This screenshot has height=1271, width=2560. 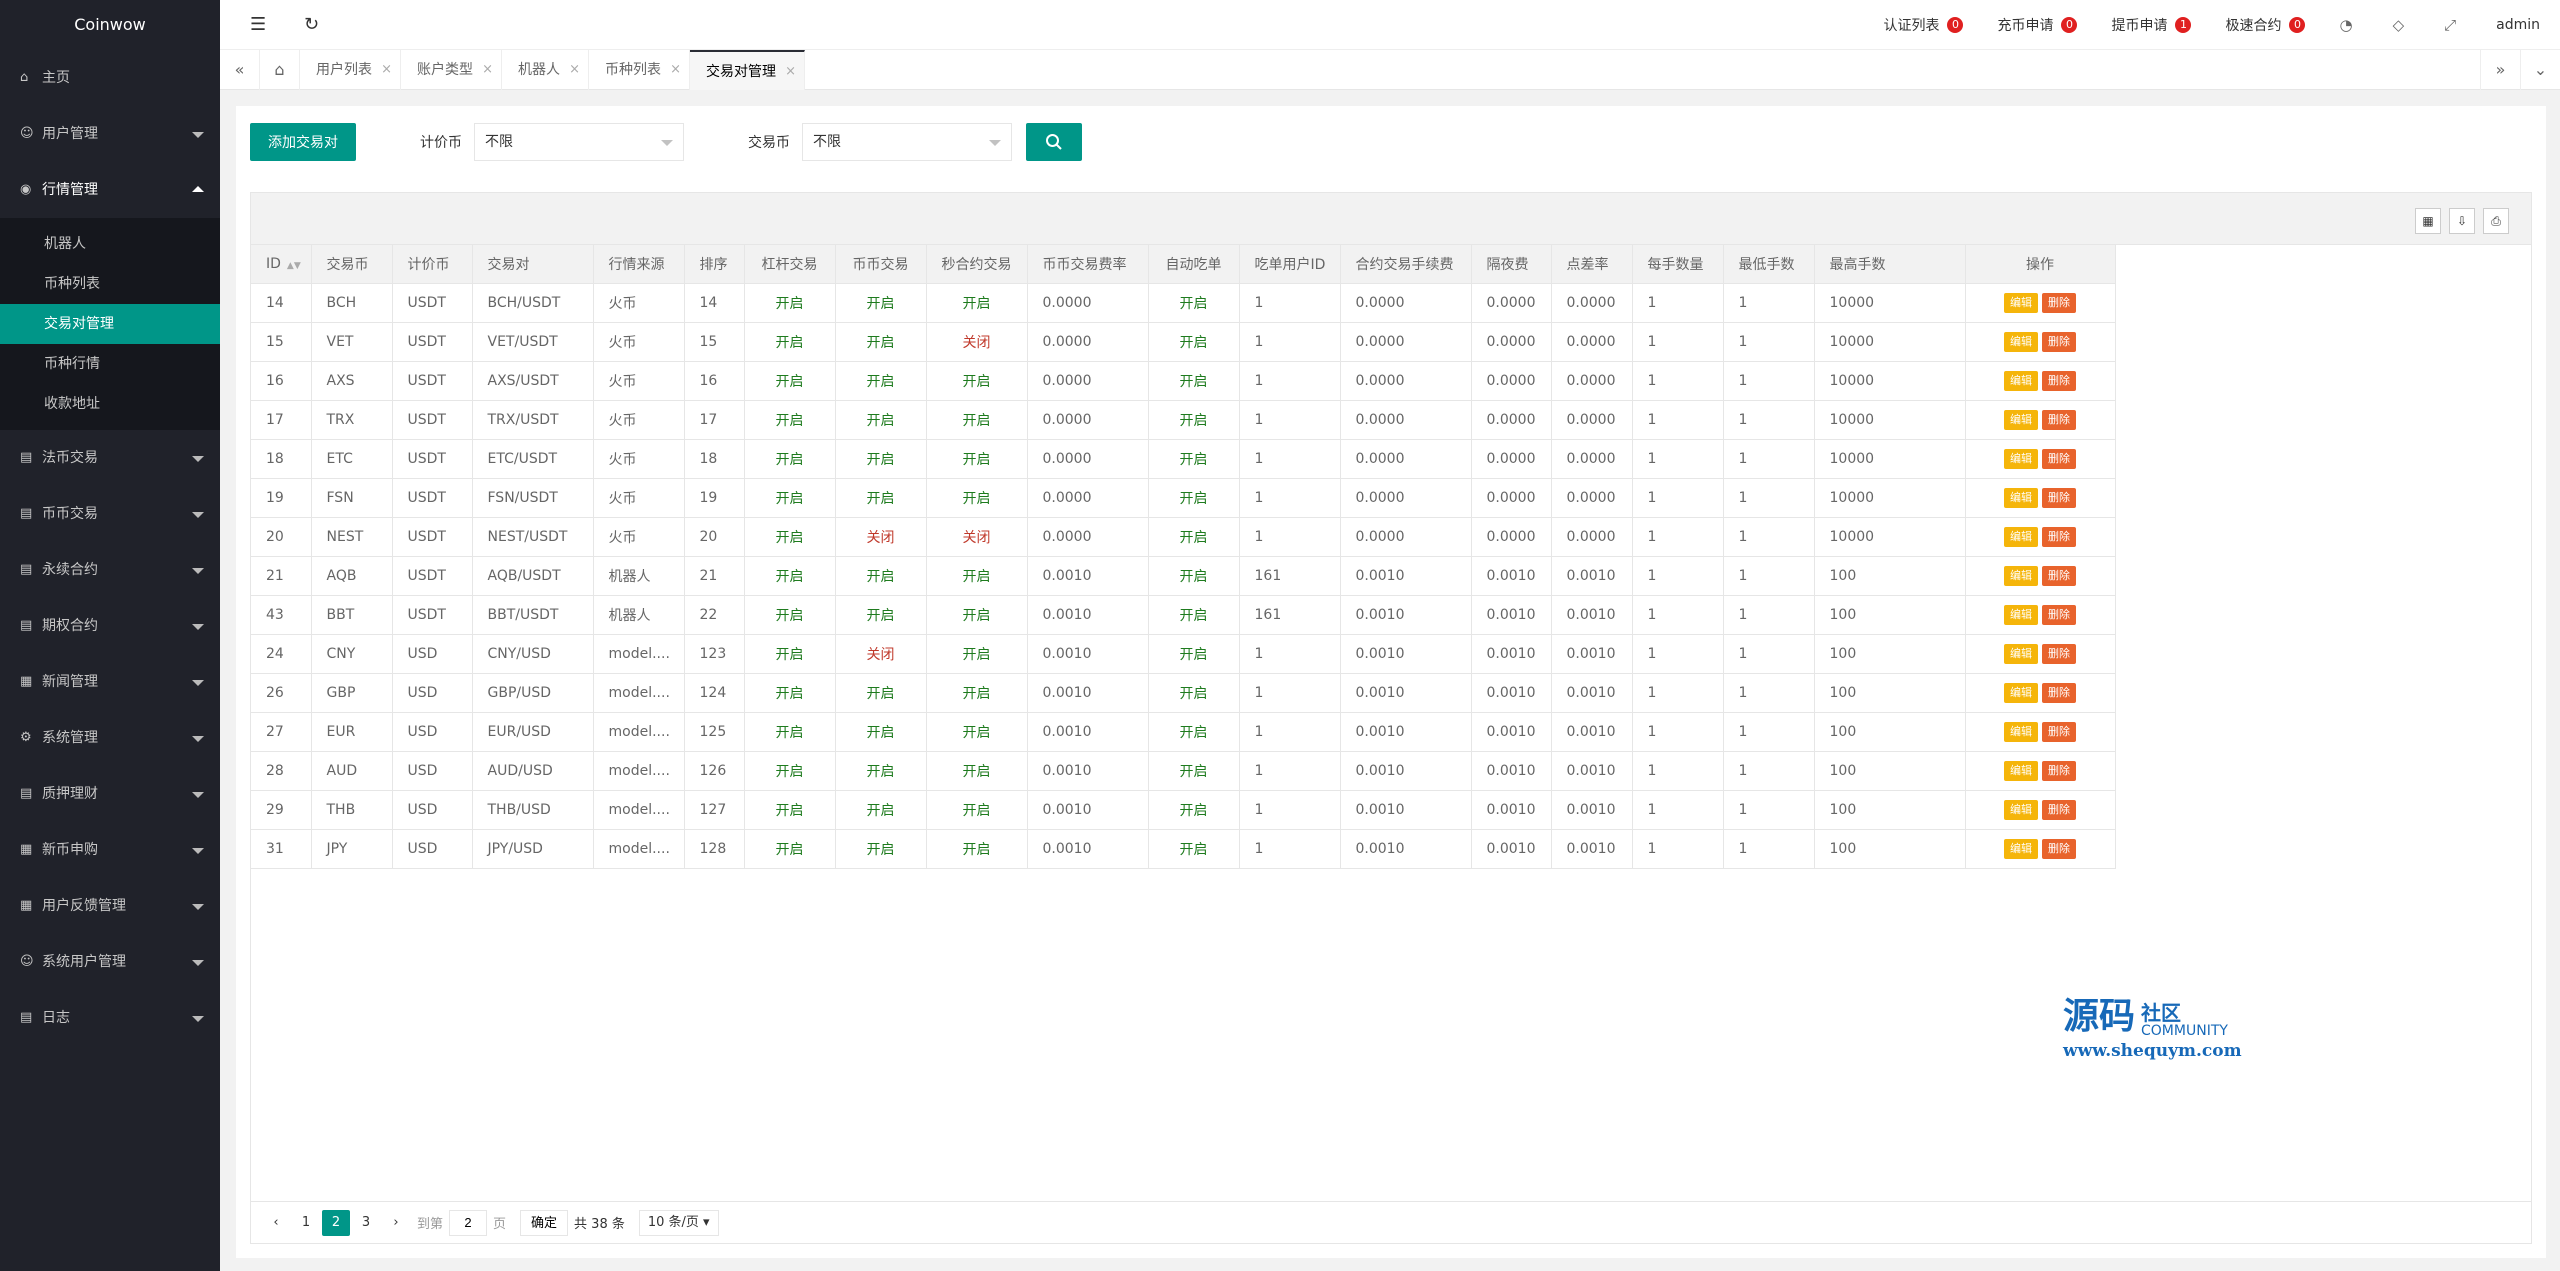 I want to click on goto-confirm-button: 确定, so click(x=544, y=1222).